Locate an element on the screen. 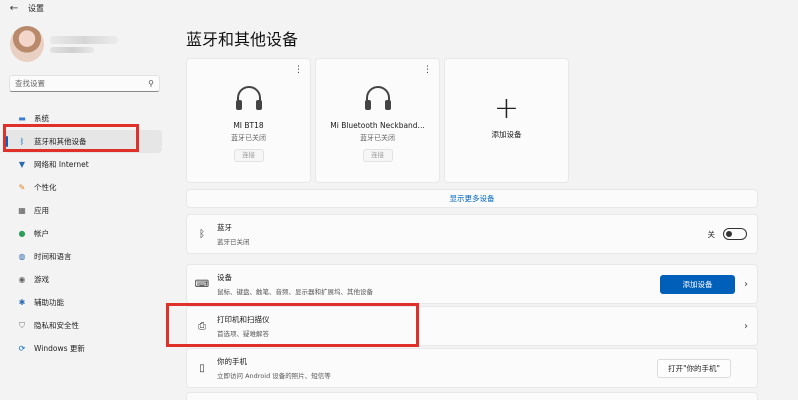 This screenshot has height=400, width=798. add-device-tile: + 添加设备 is located at coordinates (506, 120).